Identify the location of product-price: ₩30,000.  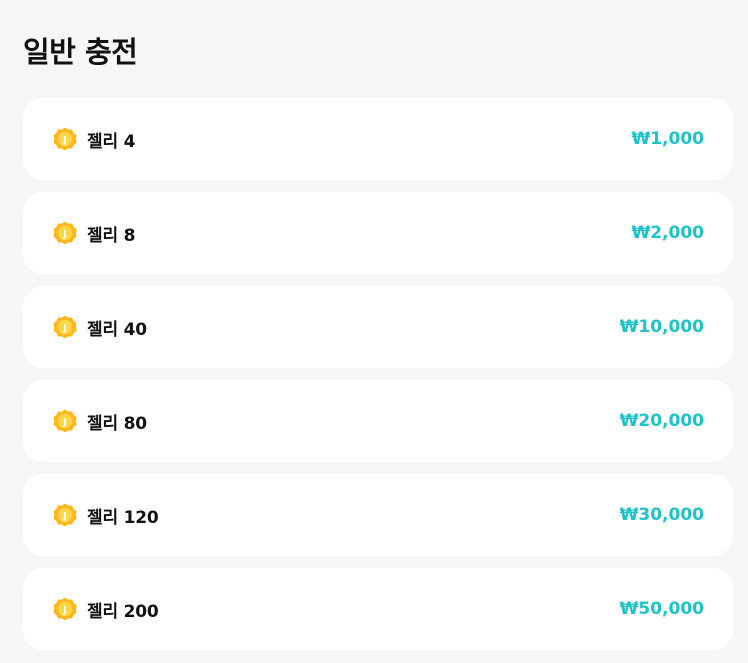
(661, 515).